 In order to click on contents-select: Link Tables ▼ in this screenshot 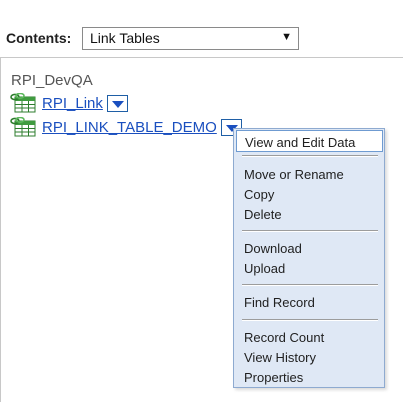, I will do `click(190, 38)`.